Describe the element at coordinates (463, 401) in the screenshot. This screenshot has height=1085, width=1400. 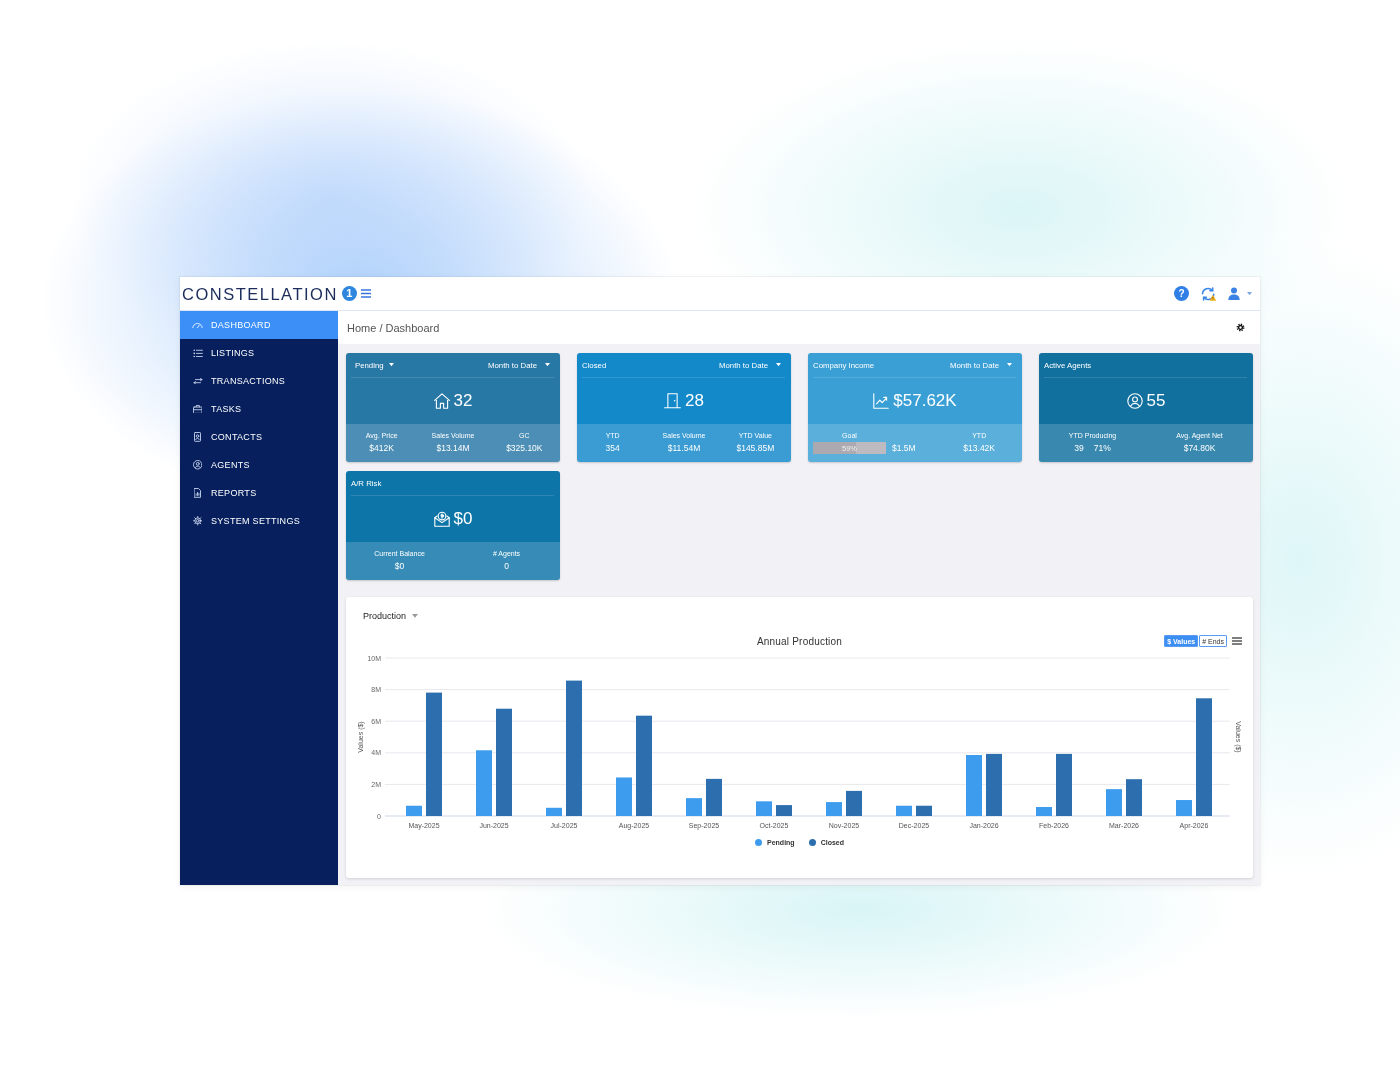
I see `card-value: 32` at that location.